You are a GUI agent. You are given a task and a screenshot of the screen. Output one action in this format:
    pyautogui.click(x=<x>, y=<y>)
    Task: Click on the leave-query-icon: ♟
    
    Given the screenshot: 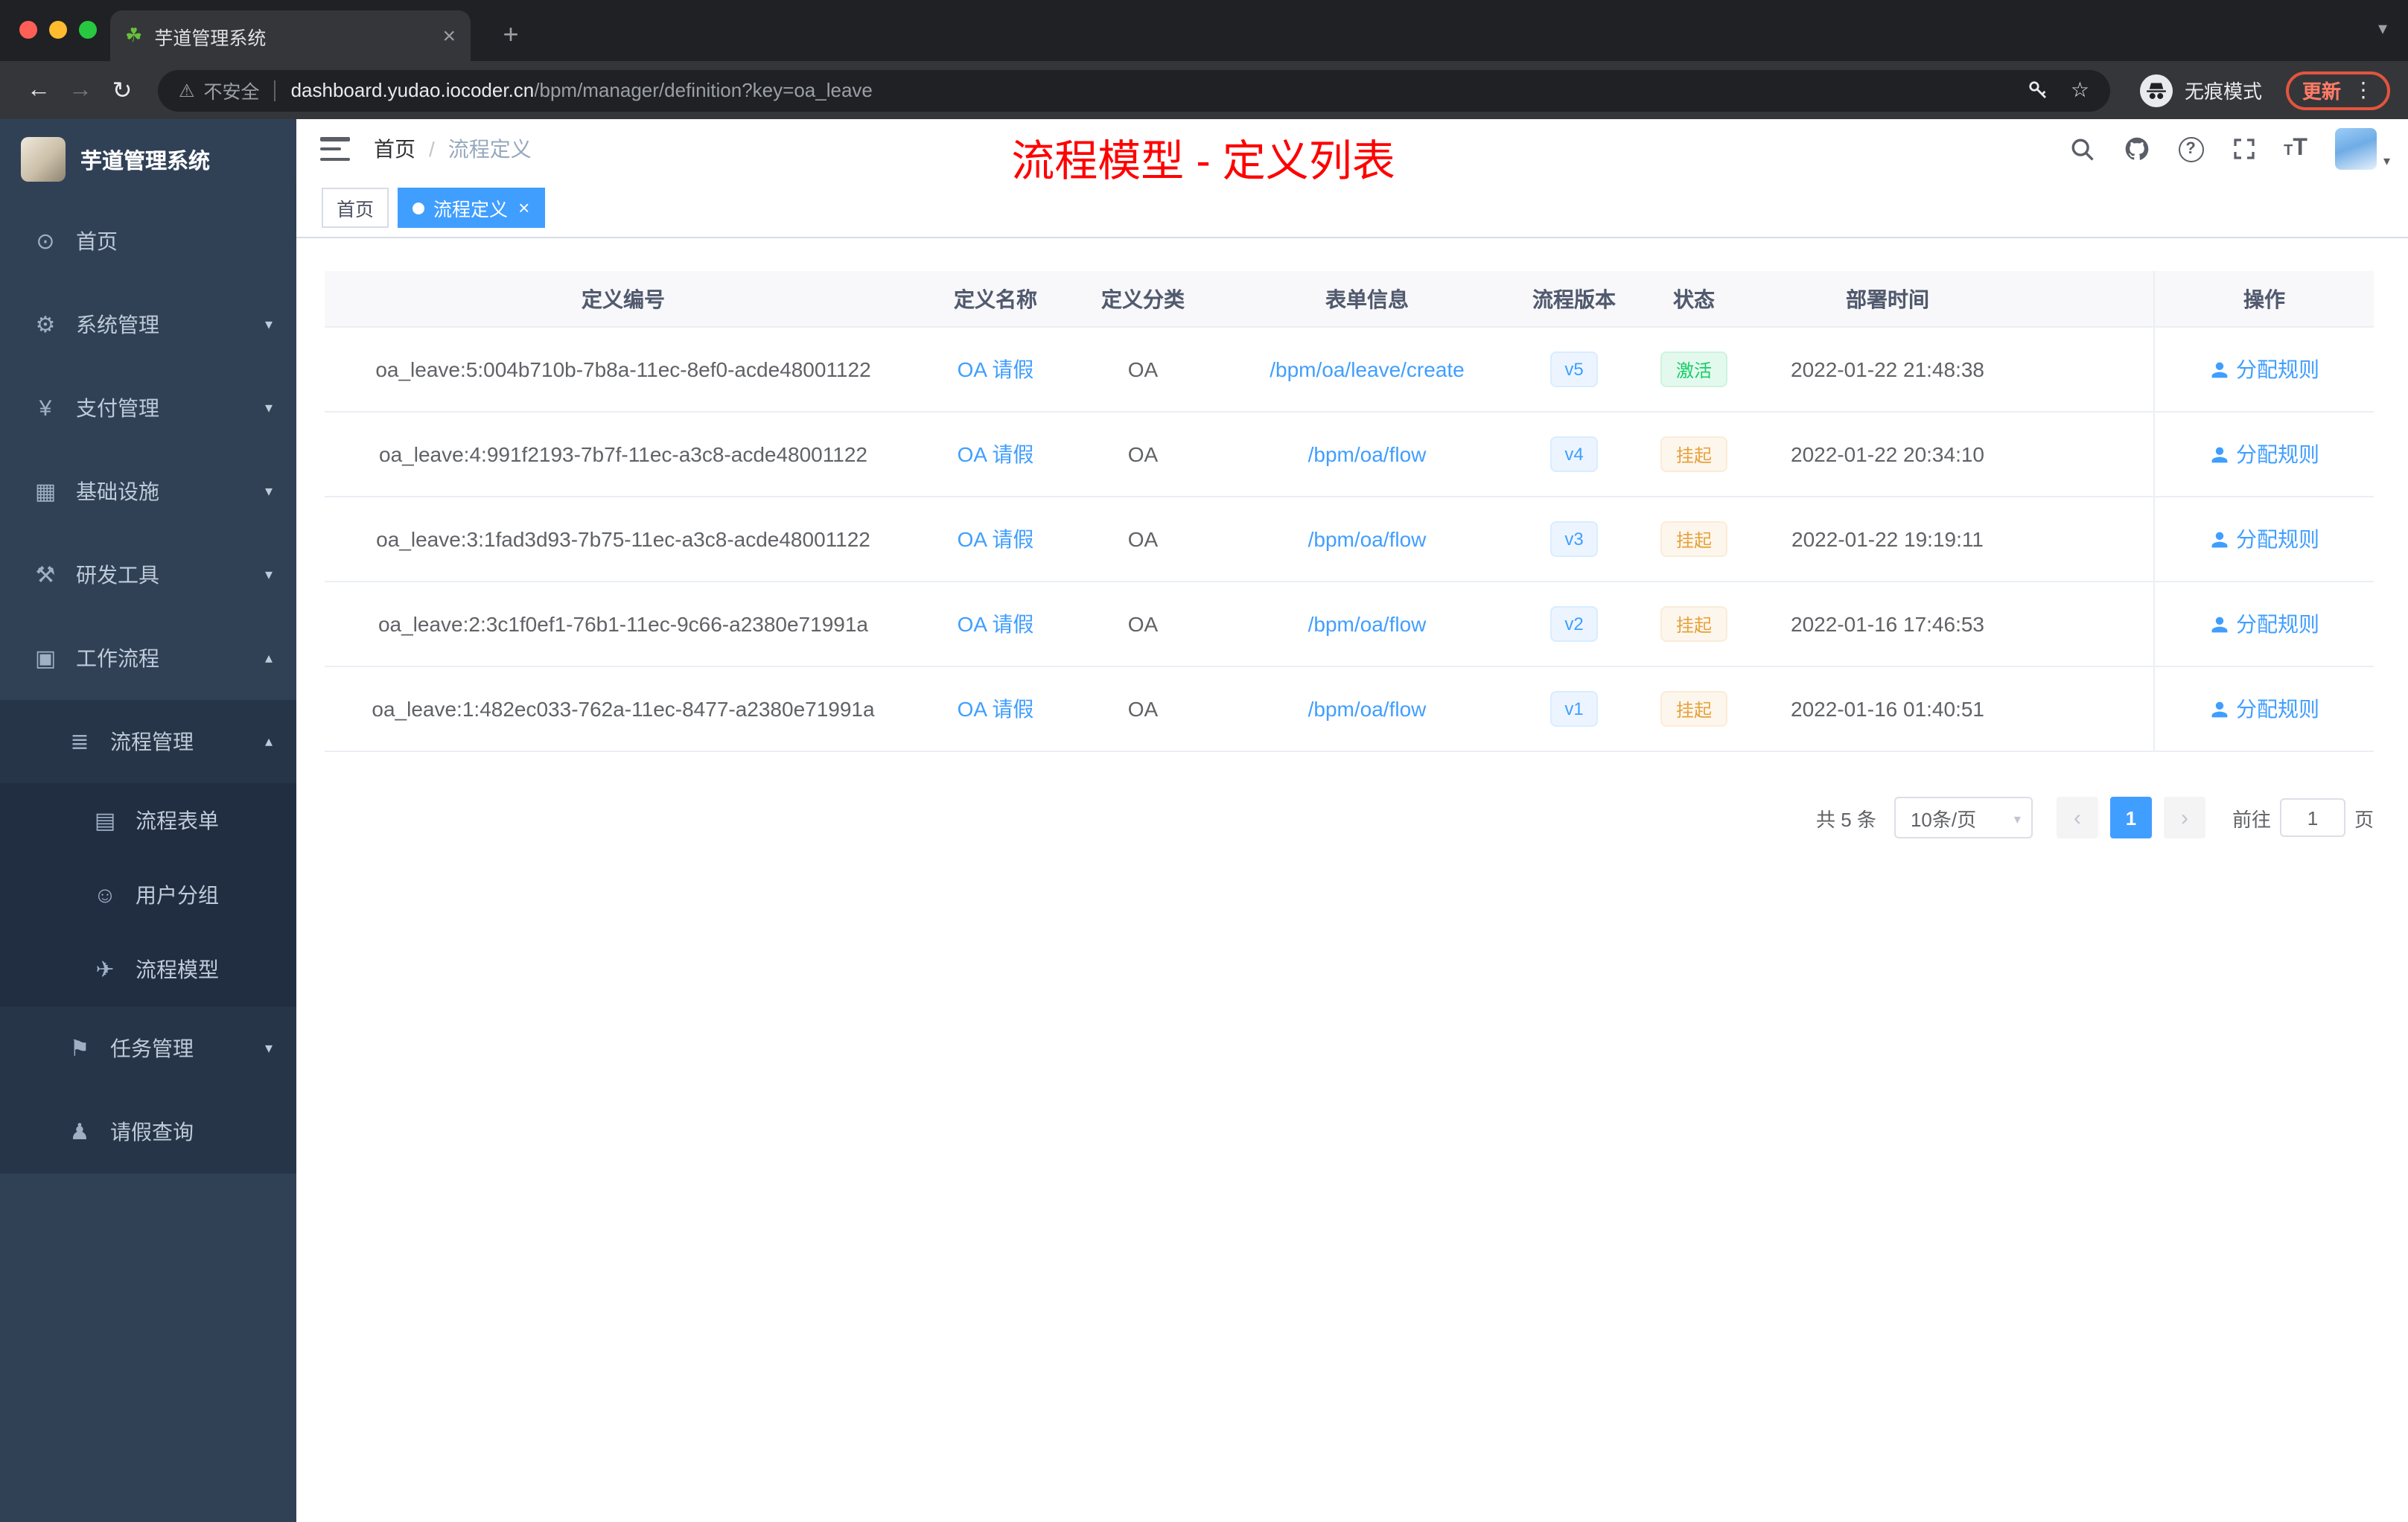 What is the action you would take?
    pyautogui.click(x=79, y=1132)
    